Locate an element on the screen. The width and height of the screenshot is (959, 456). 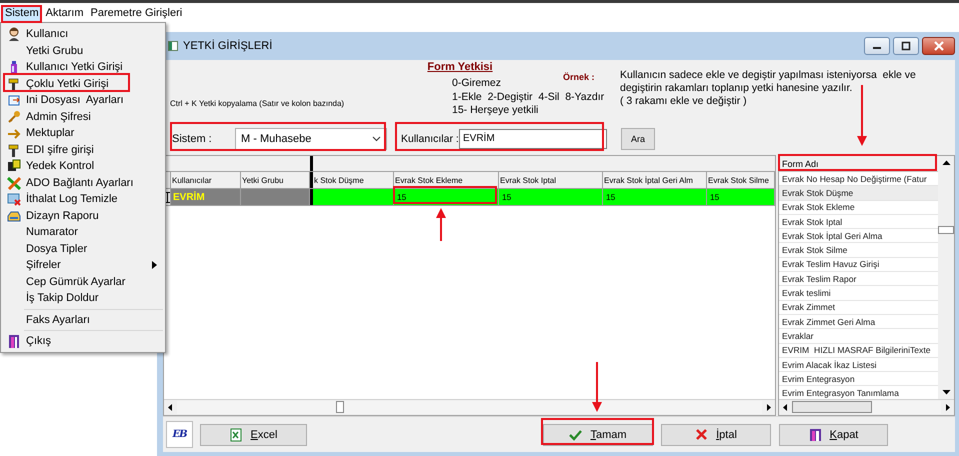
menu-item: Çıkış is located at coordinates (39, 341).